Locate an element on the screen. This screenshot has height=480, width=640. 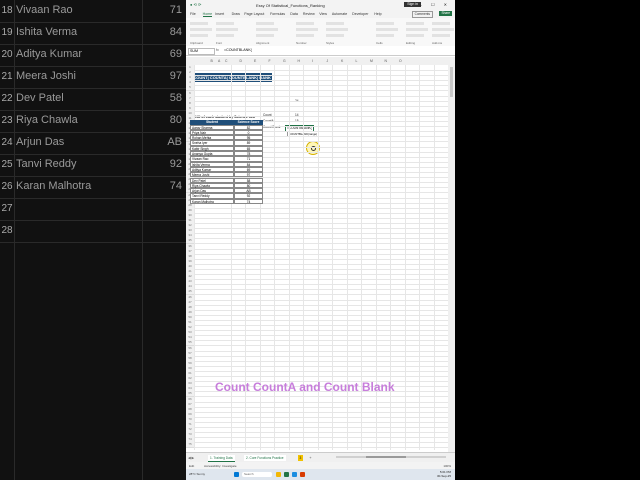
excel-taskbar-icon is located at coordinates (286, 474).